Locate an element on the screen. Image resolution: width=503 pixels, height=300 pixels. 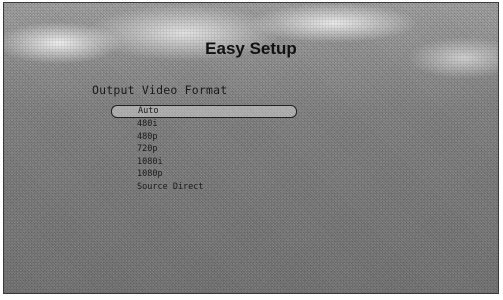
option-1080p: 1080p is located at coordinates (204, 174).